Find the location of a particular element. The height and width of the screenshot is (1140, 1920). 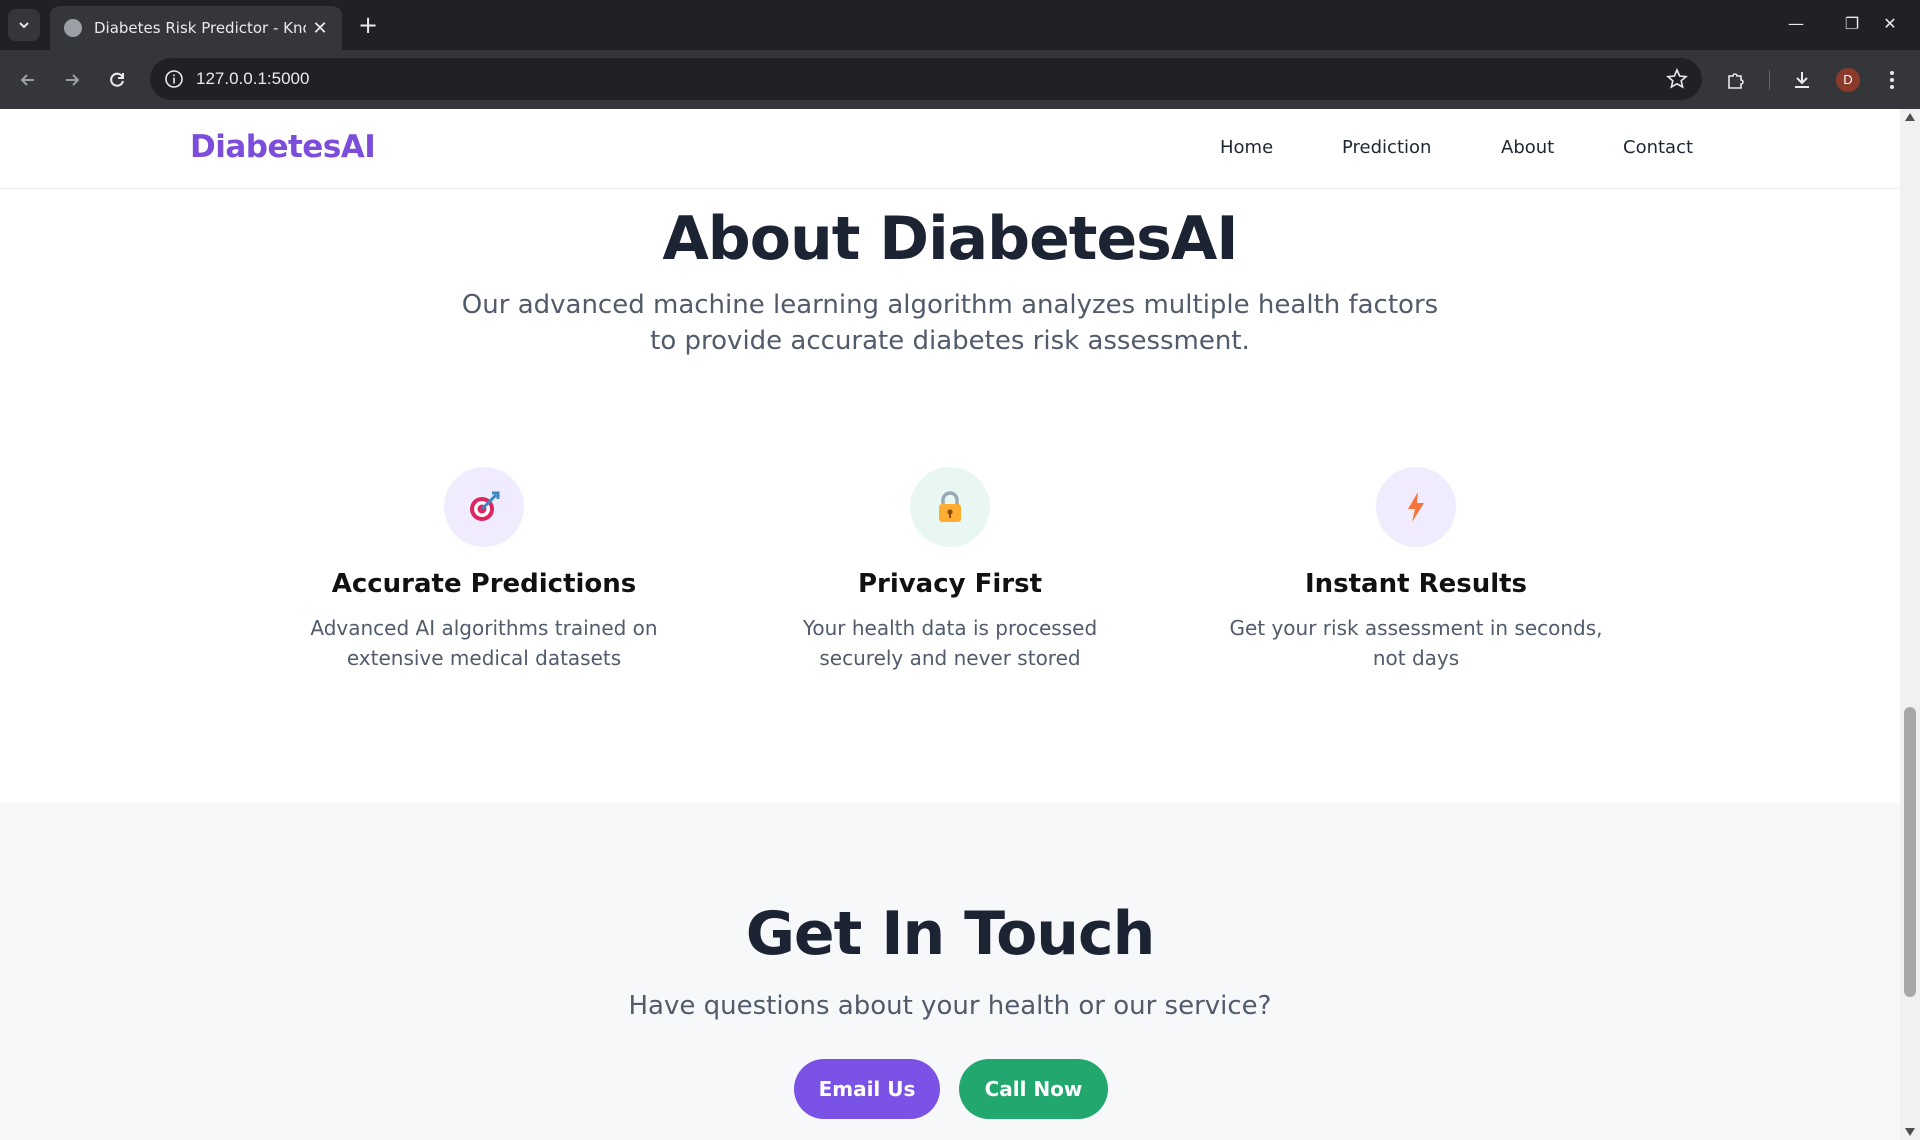

tab-title: Diabetes Risk Predictor - Know is located at coordinates (200, 28).